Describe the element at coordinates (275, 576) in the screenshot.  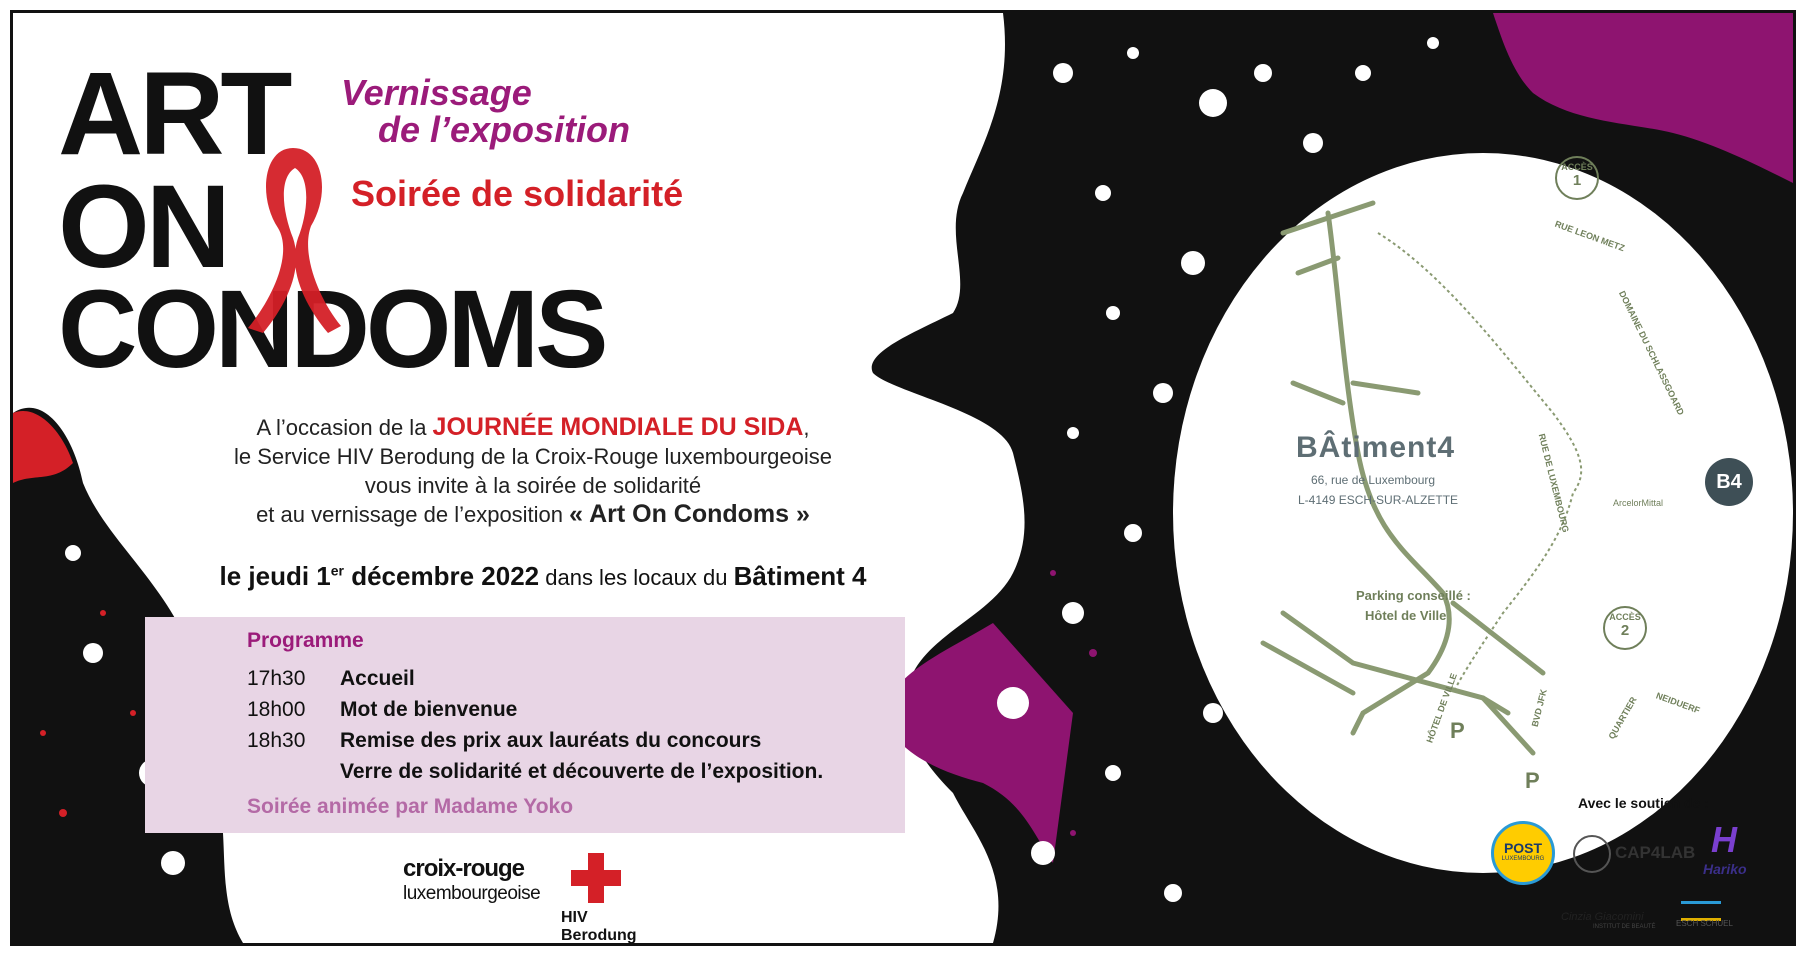
I see `date-part1: le jeudi 1` at that location.